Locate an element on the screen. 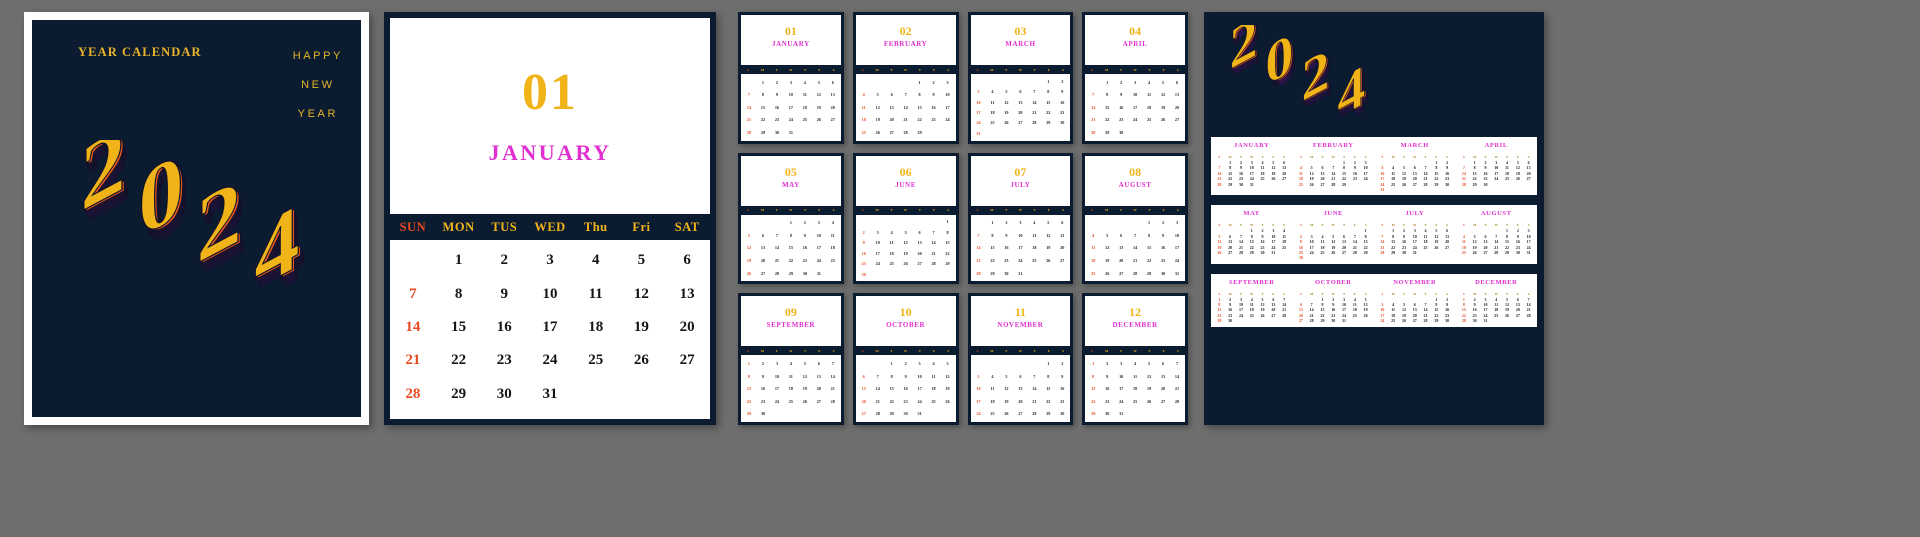 This screenshot has height=537, width=1920. date-cell: 7 is located at coordinates (777, 235).